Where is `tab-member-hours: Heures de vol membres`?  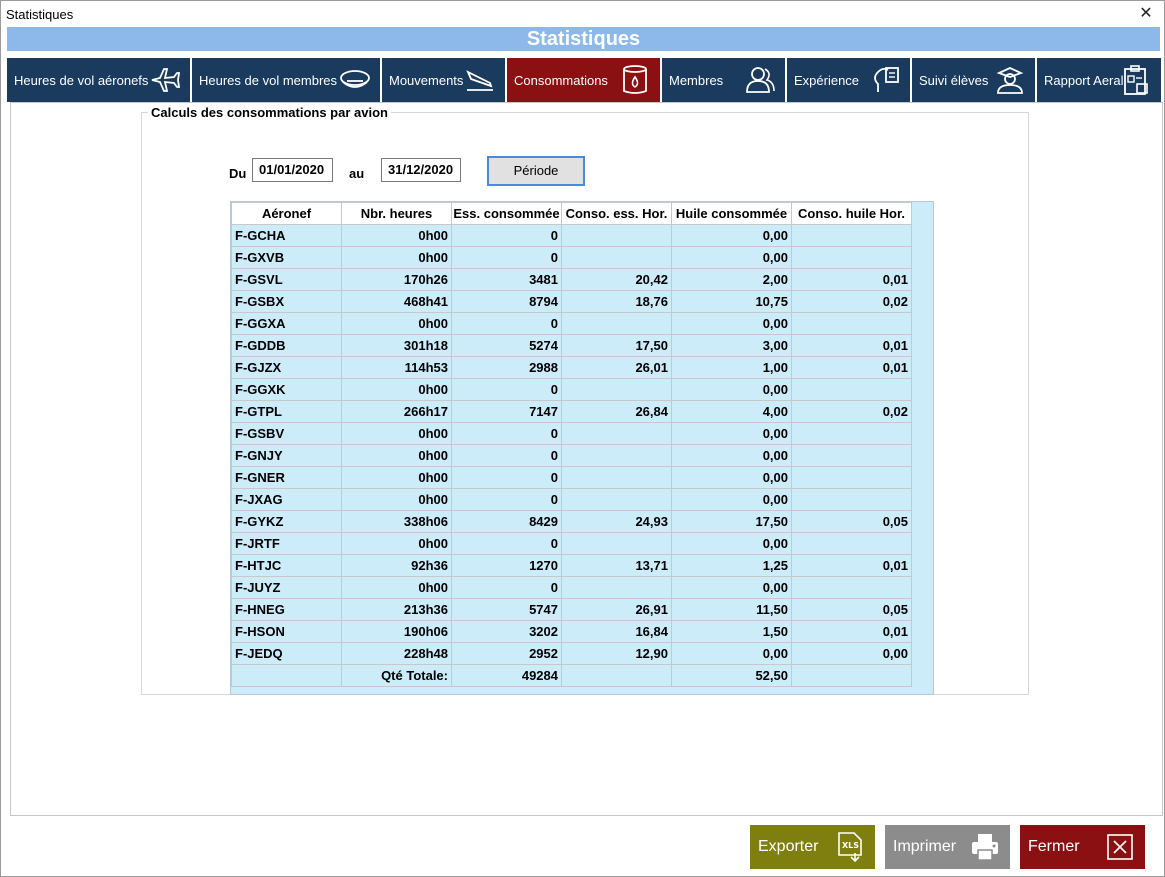
tab-member-hours: Heures de vol membres is located at coordinates (287, 80).